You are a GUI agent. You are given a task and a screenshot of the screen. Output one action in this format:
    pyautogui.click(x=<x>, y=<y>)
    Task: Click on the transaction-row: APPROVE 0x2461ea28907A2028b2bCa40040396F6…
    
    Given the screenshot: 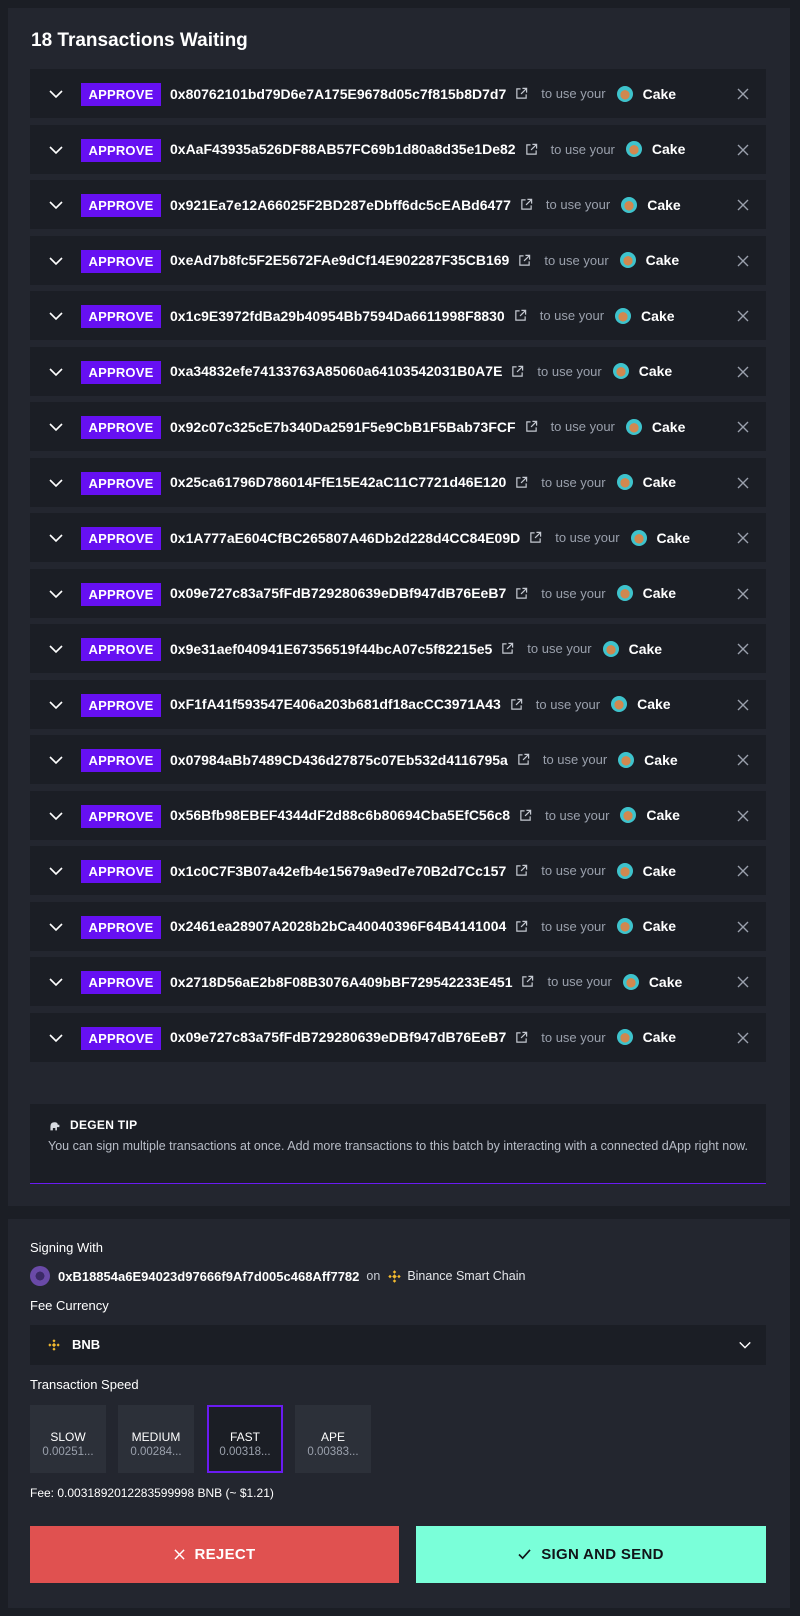 What is the action you would take?
    pyautogui.click(x=398, y=926)
    